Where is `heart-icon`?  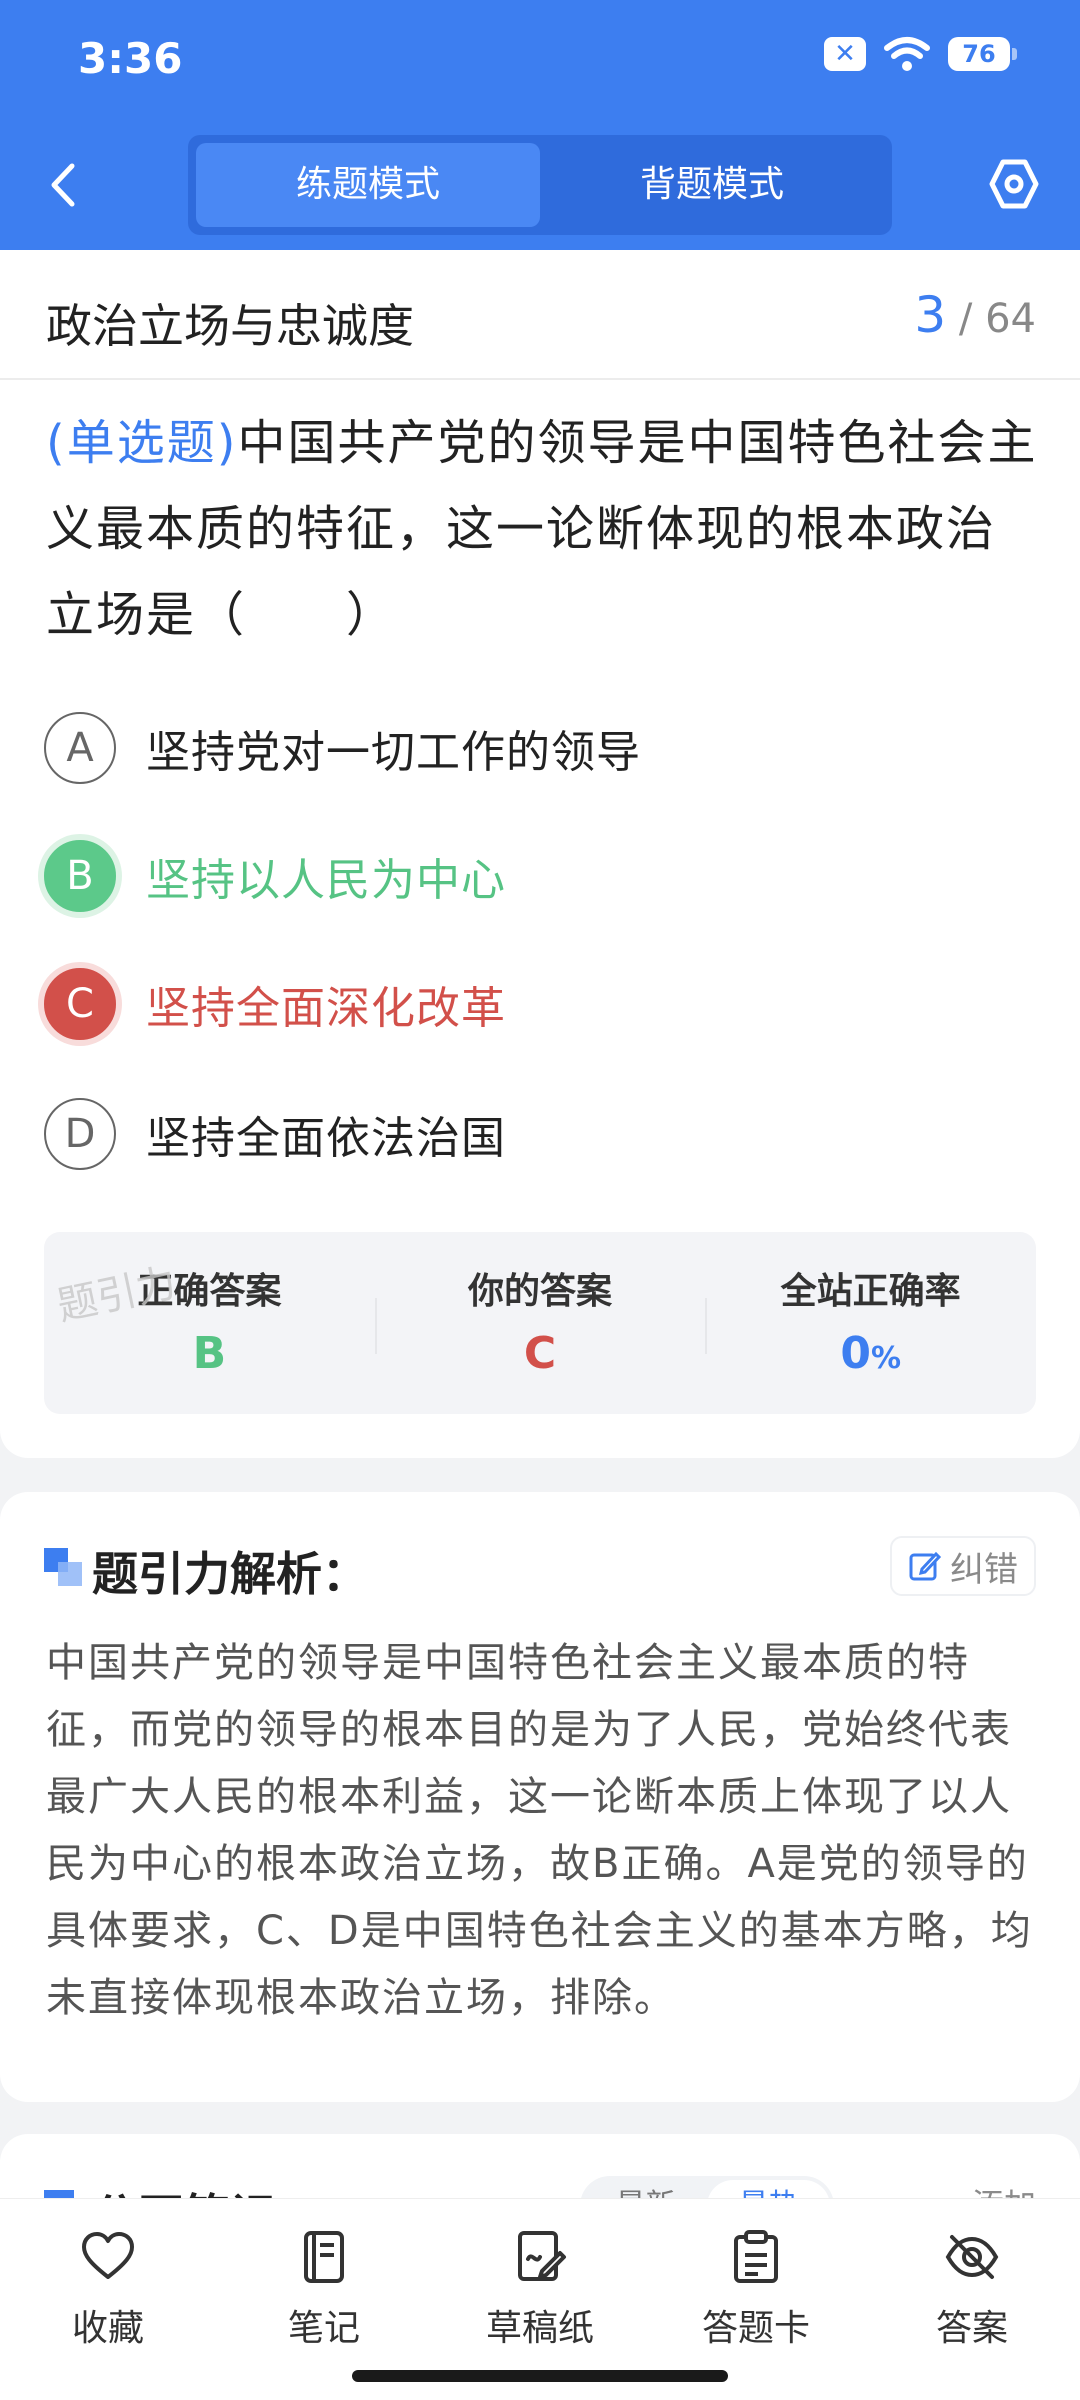 heart-icon is located at coordinates (108, 2255).